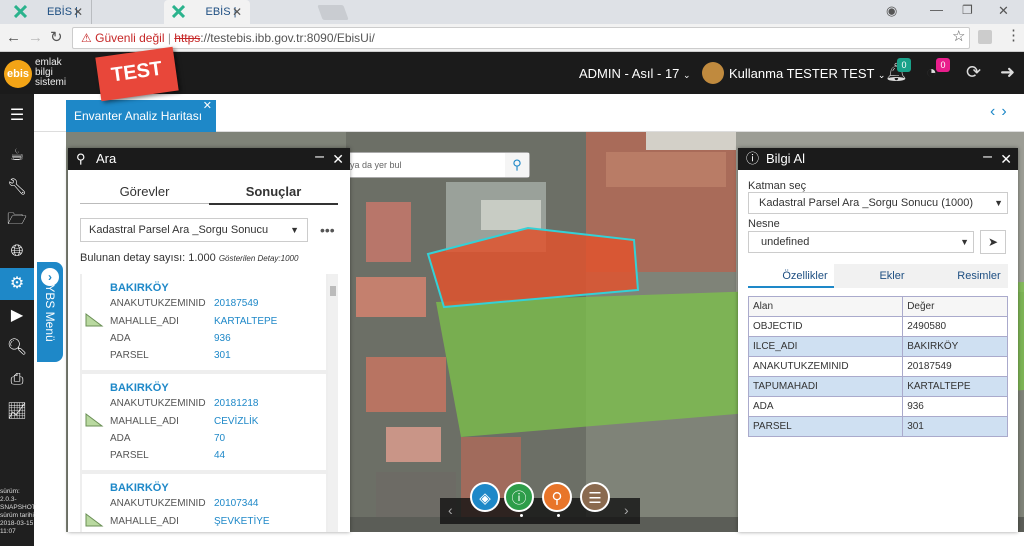  What do you see at coordinates (94, 520) in the screenshot?
I see `polygon-icon` at bounding box center [94, 520].